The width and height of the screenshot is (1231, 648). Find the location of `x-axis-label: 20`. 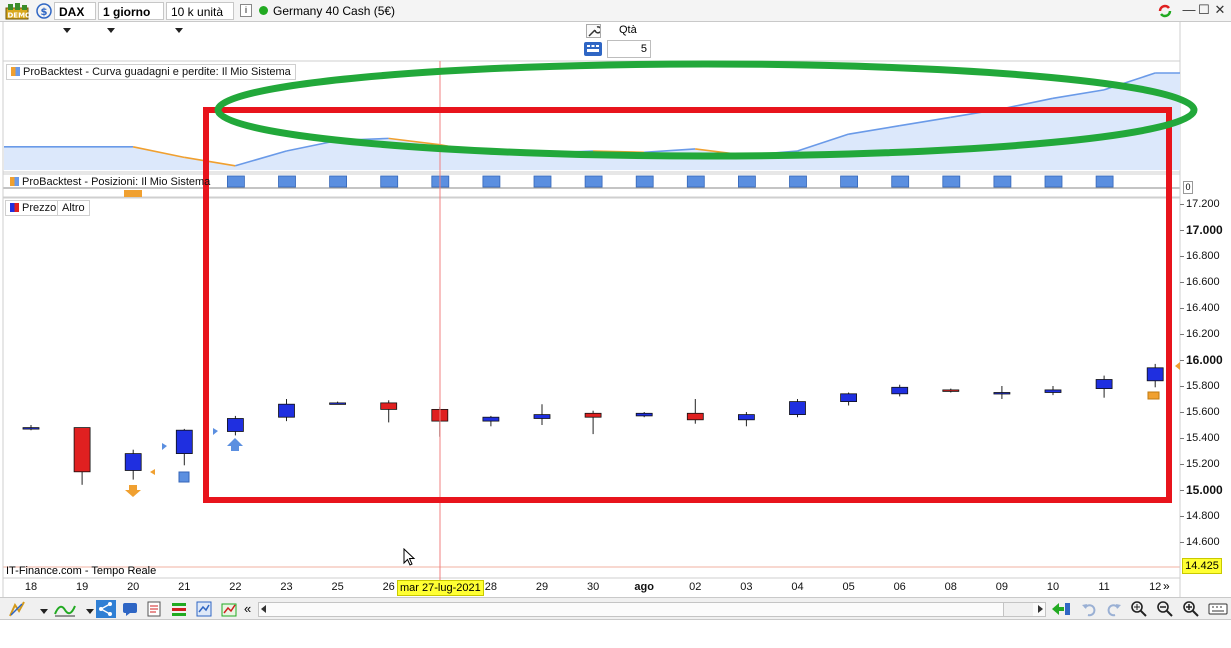

x-axis-label: 20 is located at coordinates (133, 587).